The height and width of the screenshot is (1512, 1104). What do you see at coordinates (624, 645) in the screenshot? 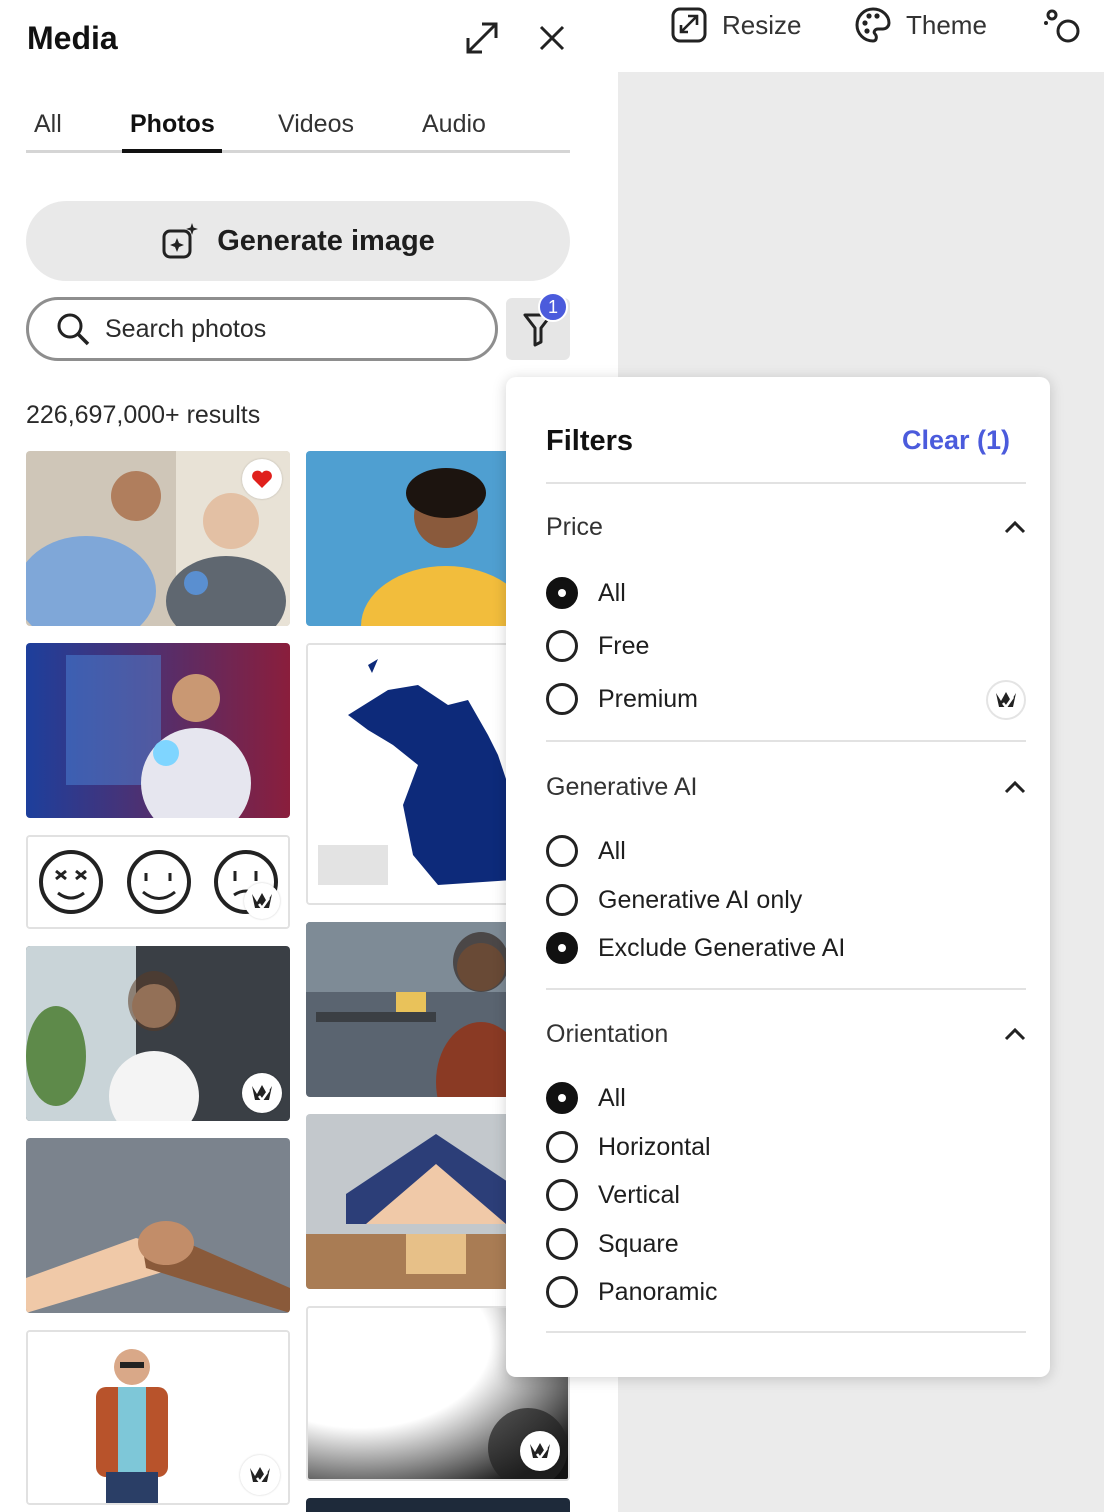
I see `option-label: Free` at bounding box center [624, 645].